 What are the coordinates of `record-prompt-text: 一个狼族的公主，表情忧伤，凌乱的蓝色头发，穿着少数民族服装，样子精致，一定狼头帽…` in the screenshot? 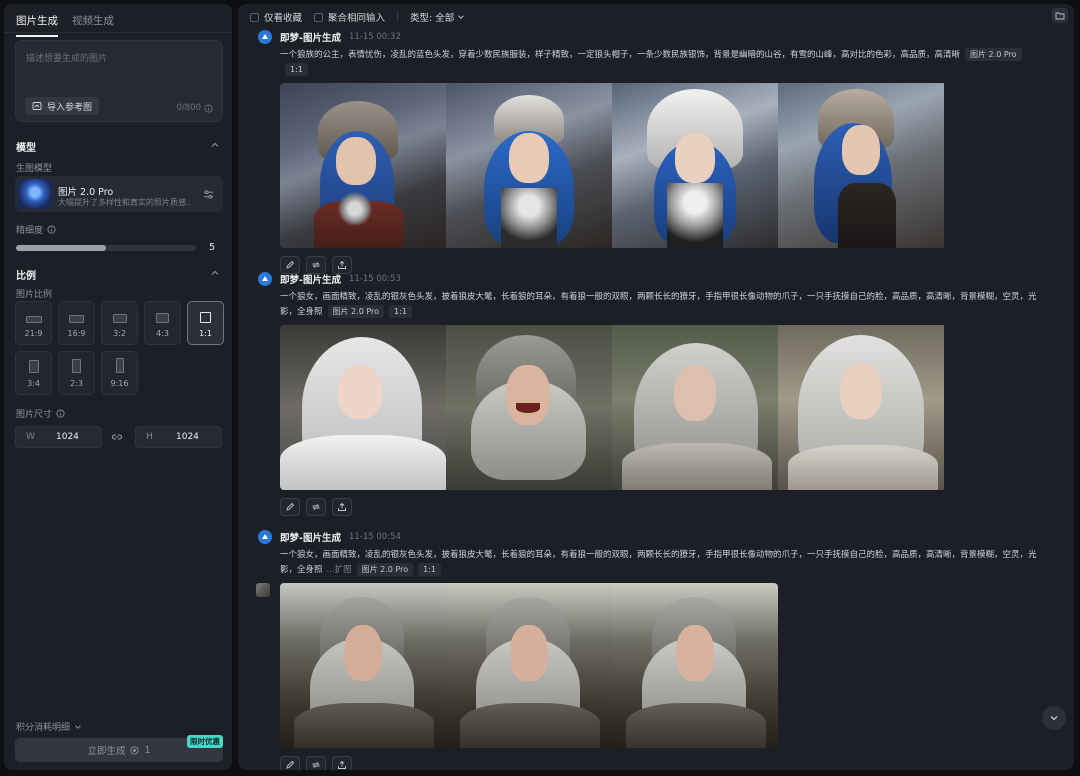 It's located at (620, 55).